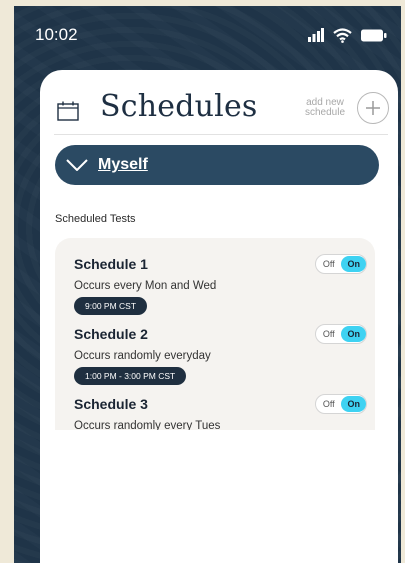  What do you see at coordinates (217, 165) in the screenshot?
I see `person-selector: Myself` at bounding box center [217, 165].